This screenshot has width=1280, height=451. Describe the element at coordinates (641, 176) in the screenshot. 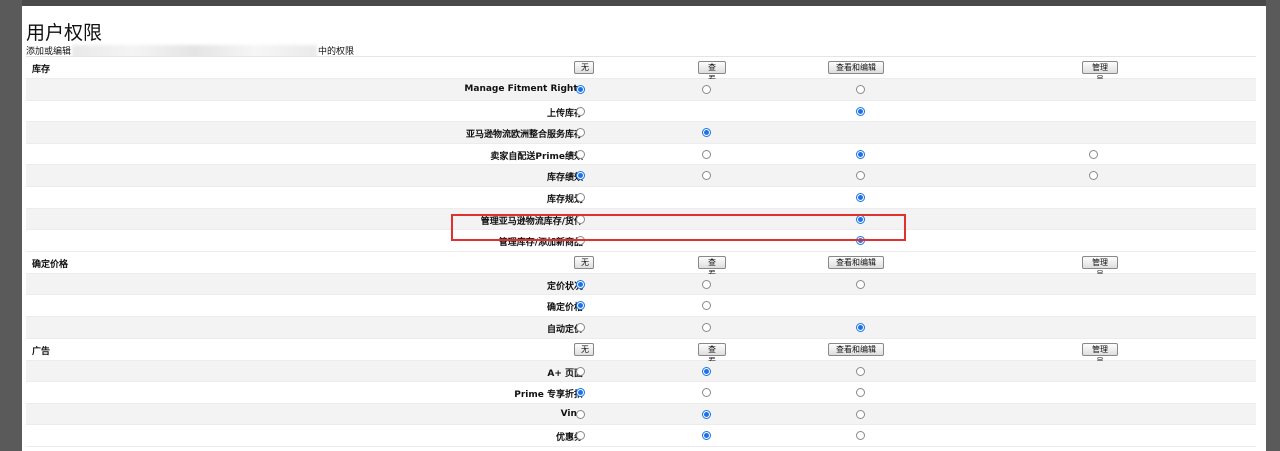

I see `permission-row: 库存绩效` at that location.